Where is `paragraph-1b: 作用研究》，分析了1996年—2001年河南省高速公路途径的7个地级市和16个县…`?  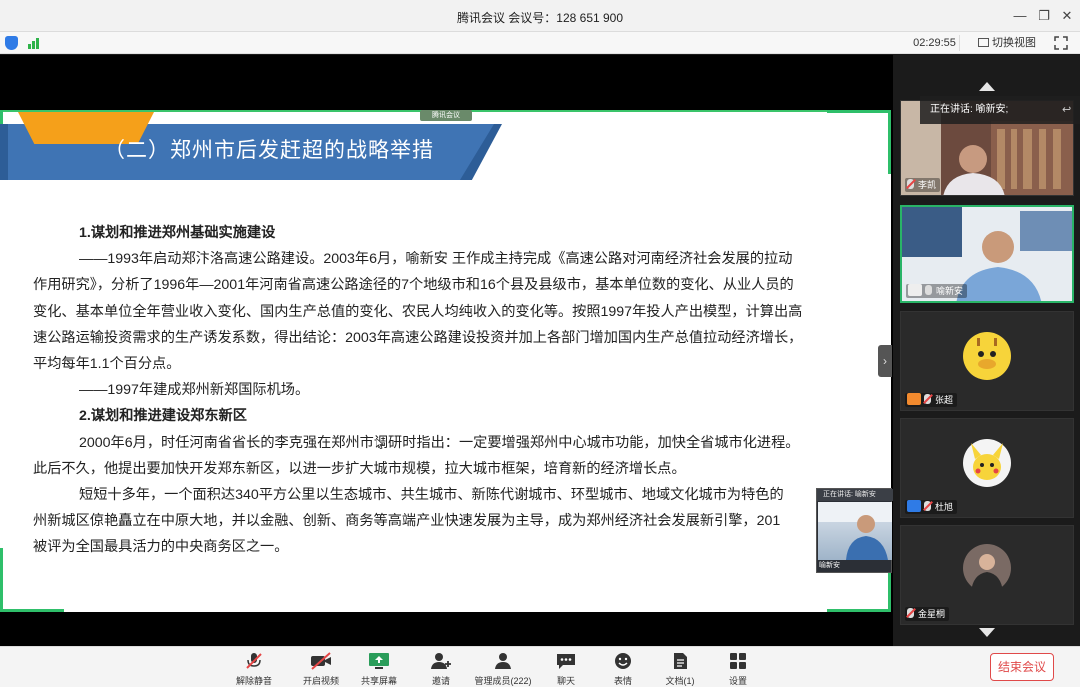 paragraph-1b: 作用研究》，分析了1996年—2001年河南省高速公路途径的7个地级市和16个县… is located at coordinates (413, 285).